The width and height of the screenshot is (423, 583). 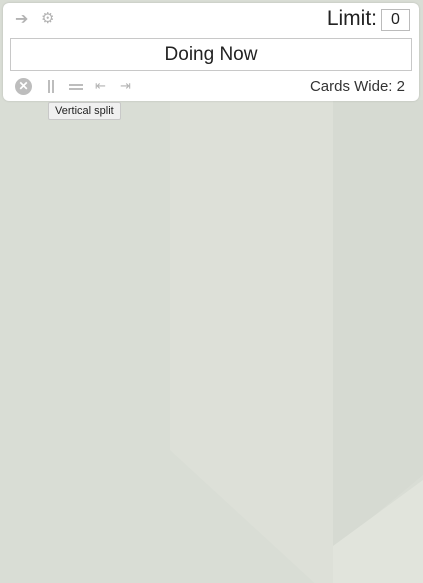 What do you see at coordinates (351, 18) in the screenshot?
I see `limit-label: Limit:` at bounding box center [351, 18].